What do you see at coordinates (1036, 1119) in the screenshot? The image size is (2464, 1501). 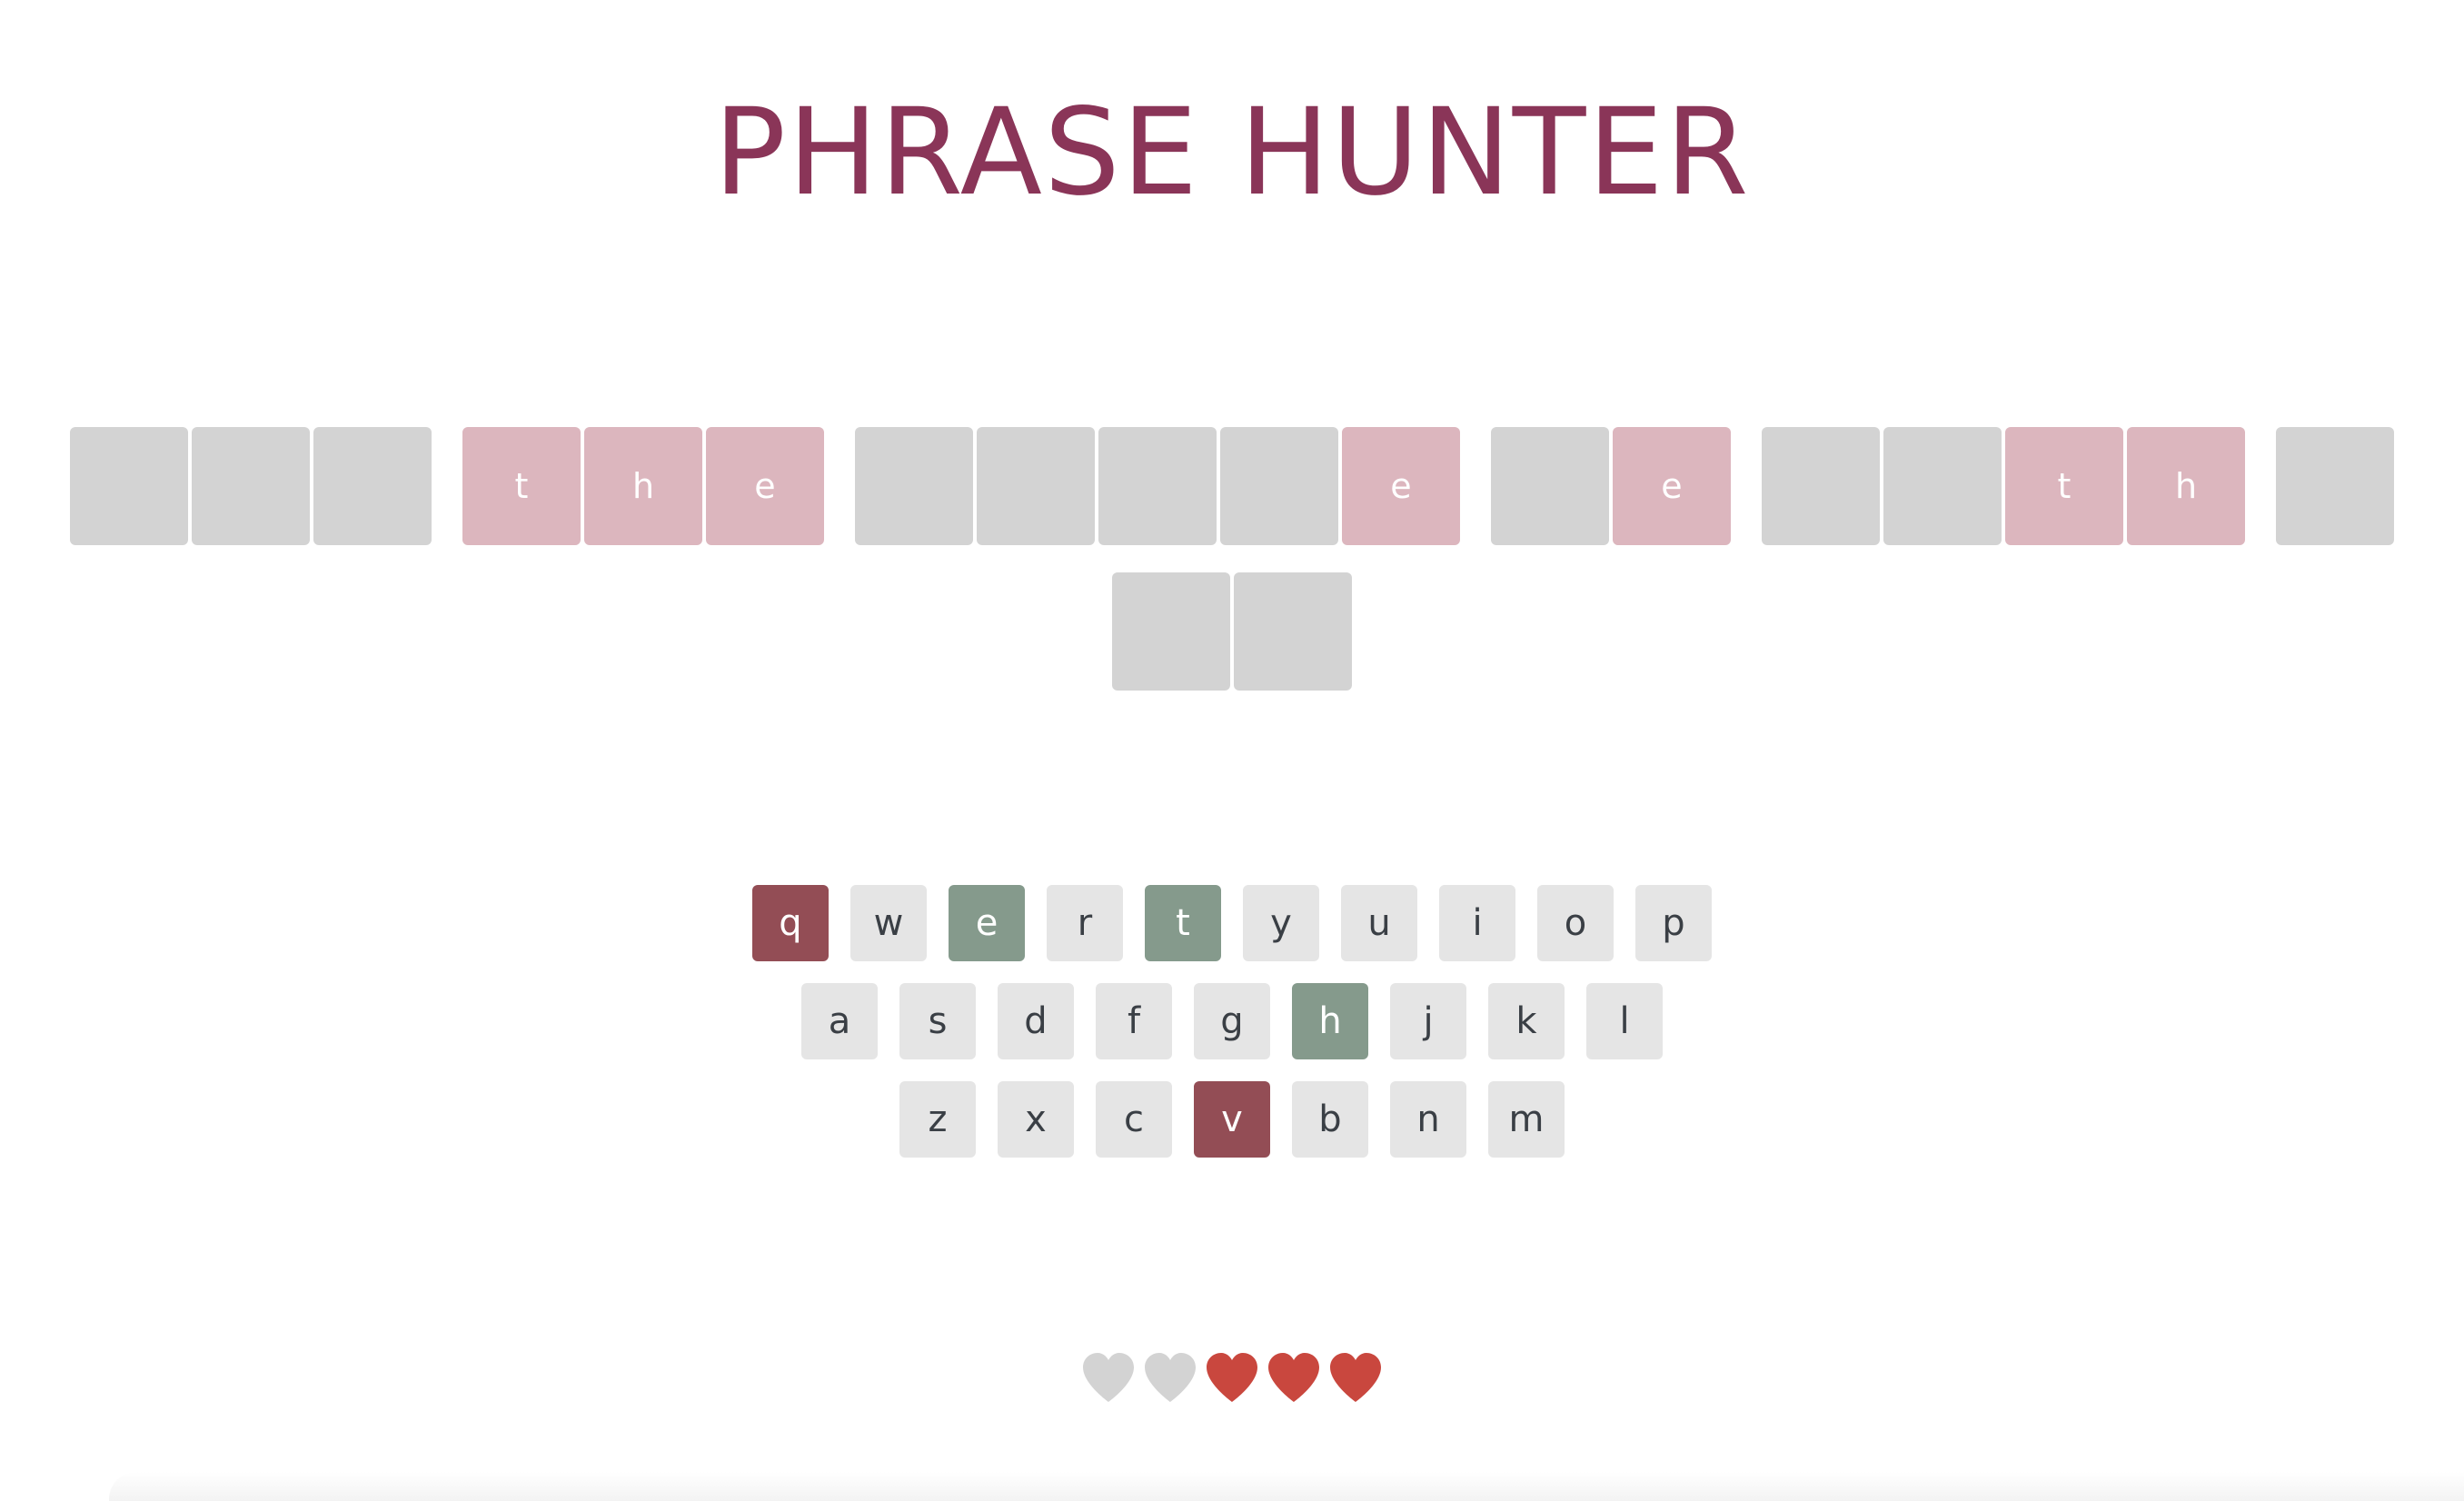 I see `key-x: x` at bounding box center [1036, 1119].